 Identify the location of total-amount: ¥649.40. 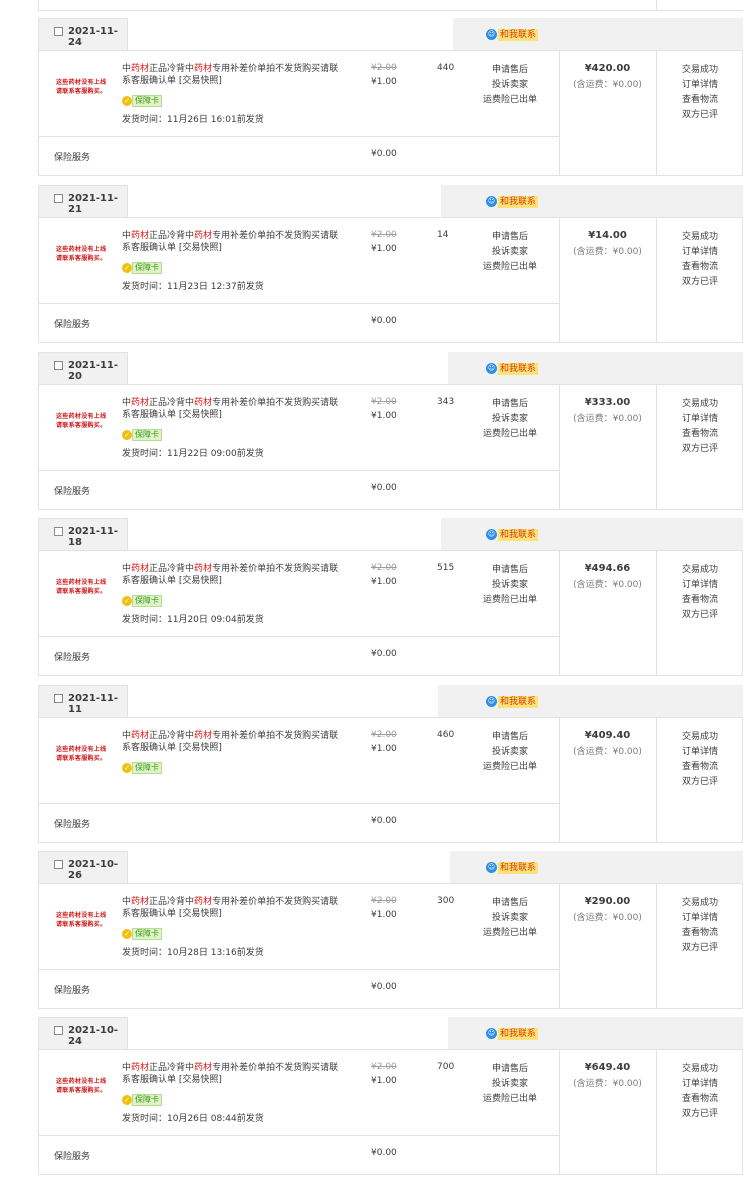
(607, 1067).